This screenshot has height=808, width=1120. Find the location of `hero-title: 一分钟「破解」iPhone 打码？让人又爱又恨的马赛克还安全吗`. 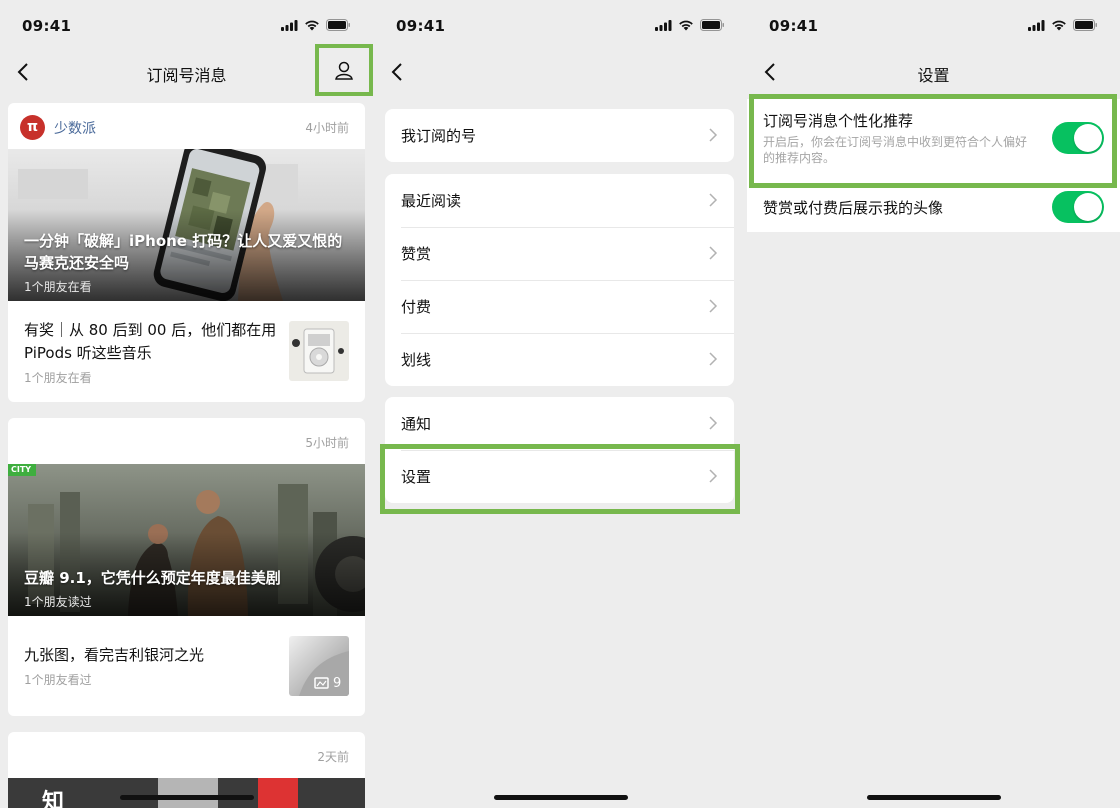

hero-title: 一分钟「破解」iPhone 打码？让人又爱又恨的马赛克还安全吗 is located at coordinates (183, 252).